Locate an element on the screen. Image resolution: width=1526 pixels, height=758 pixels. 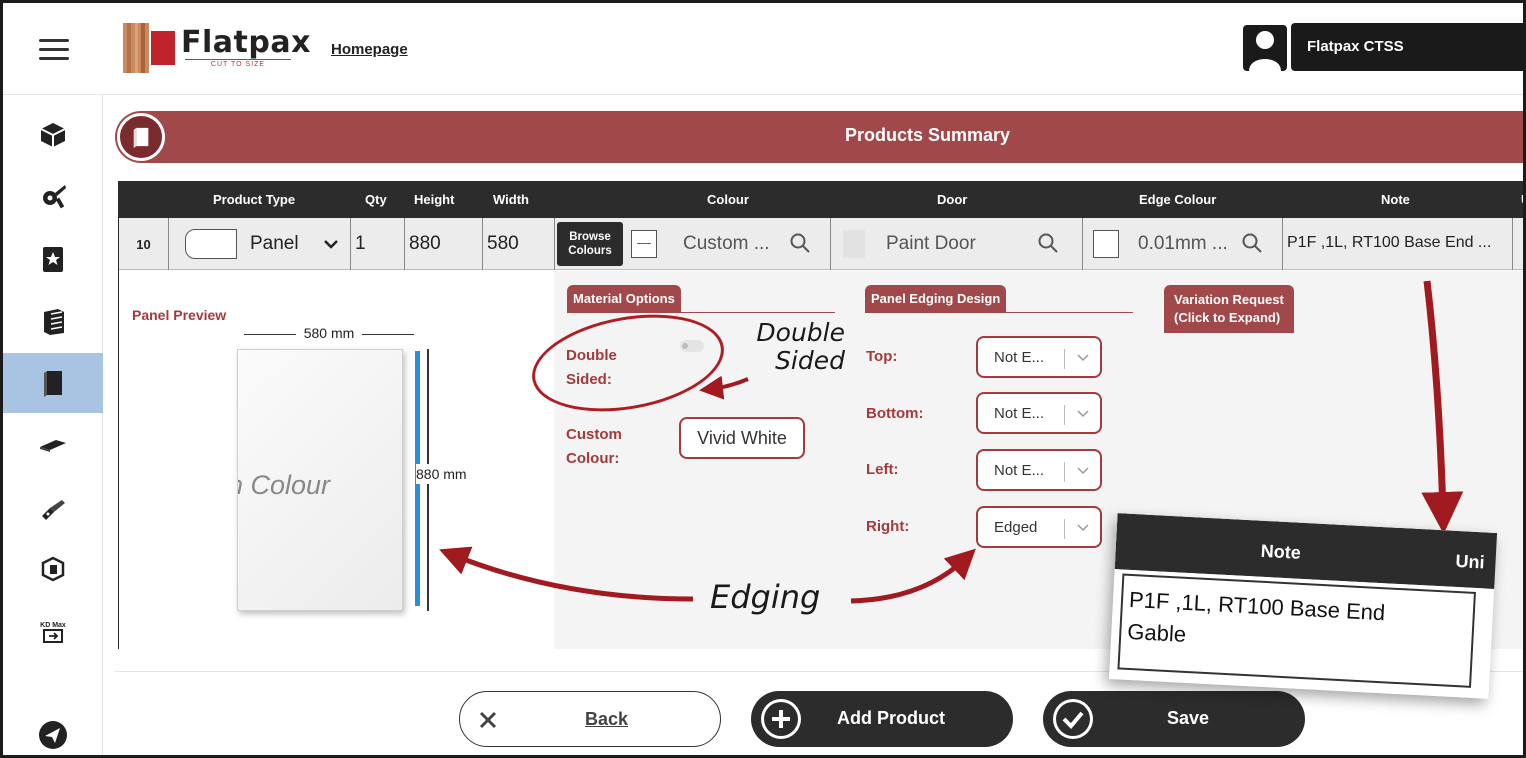
height-input: 880 is located at coordinates (444, 244).